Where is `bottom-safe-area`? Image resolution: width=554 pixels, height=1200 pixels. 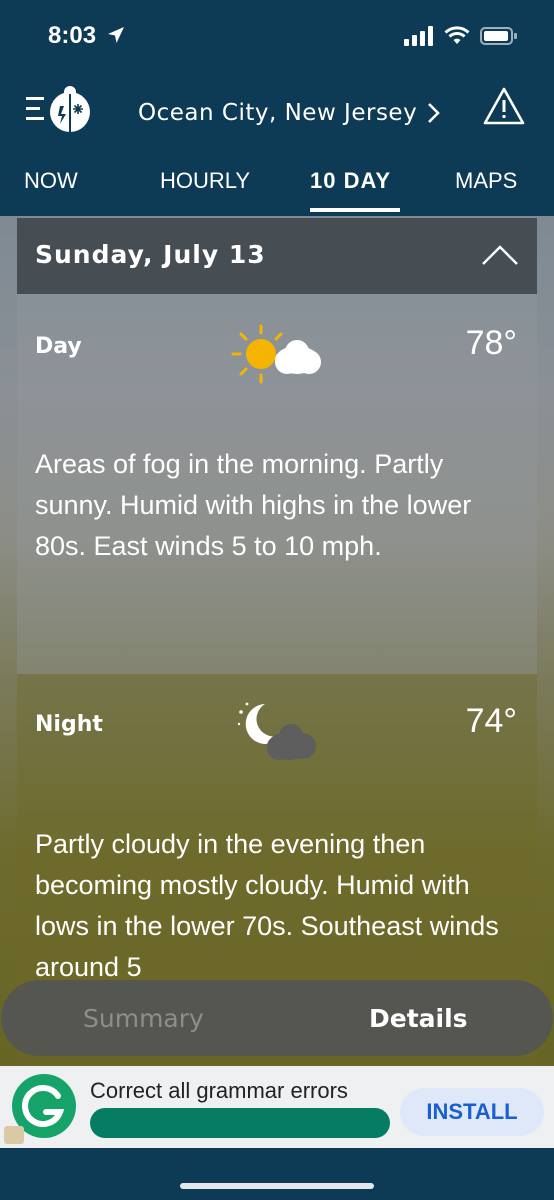 bottom-safe-area is located at coordinates (277, 1174).